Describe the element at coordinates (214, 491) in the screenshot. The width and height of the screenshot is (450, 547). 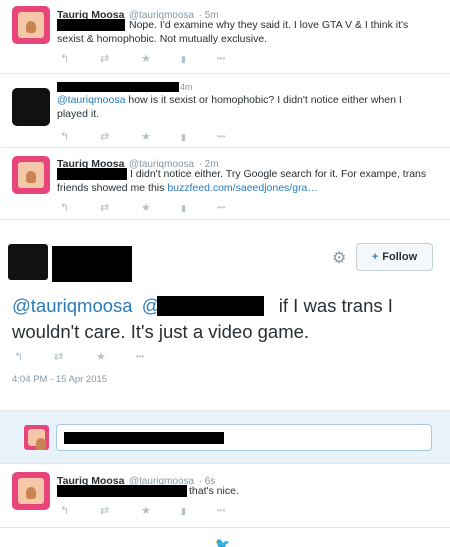
I see `tweet-text: that's nice.` at that location.